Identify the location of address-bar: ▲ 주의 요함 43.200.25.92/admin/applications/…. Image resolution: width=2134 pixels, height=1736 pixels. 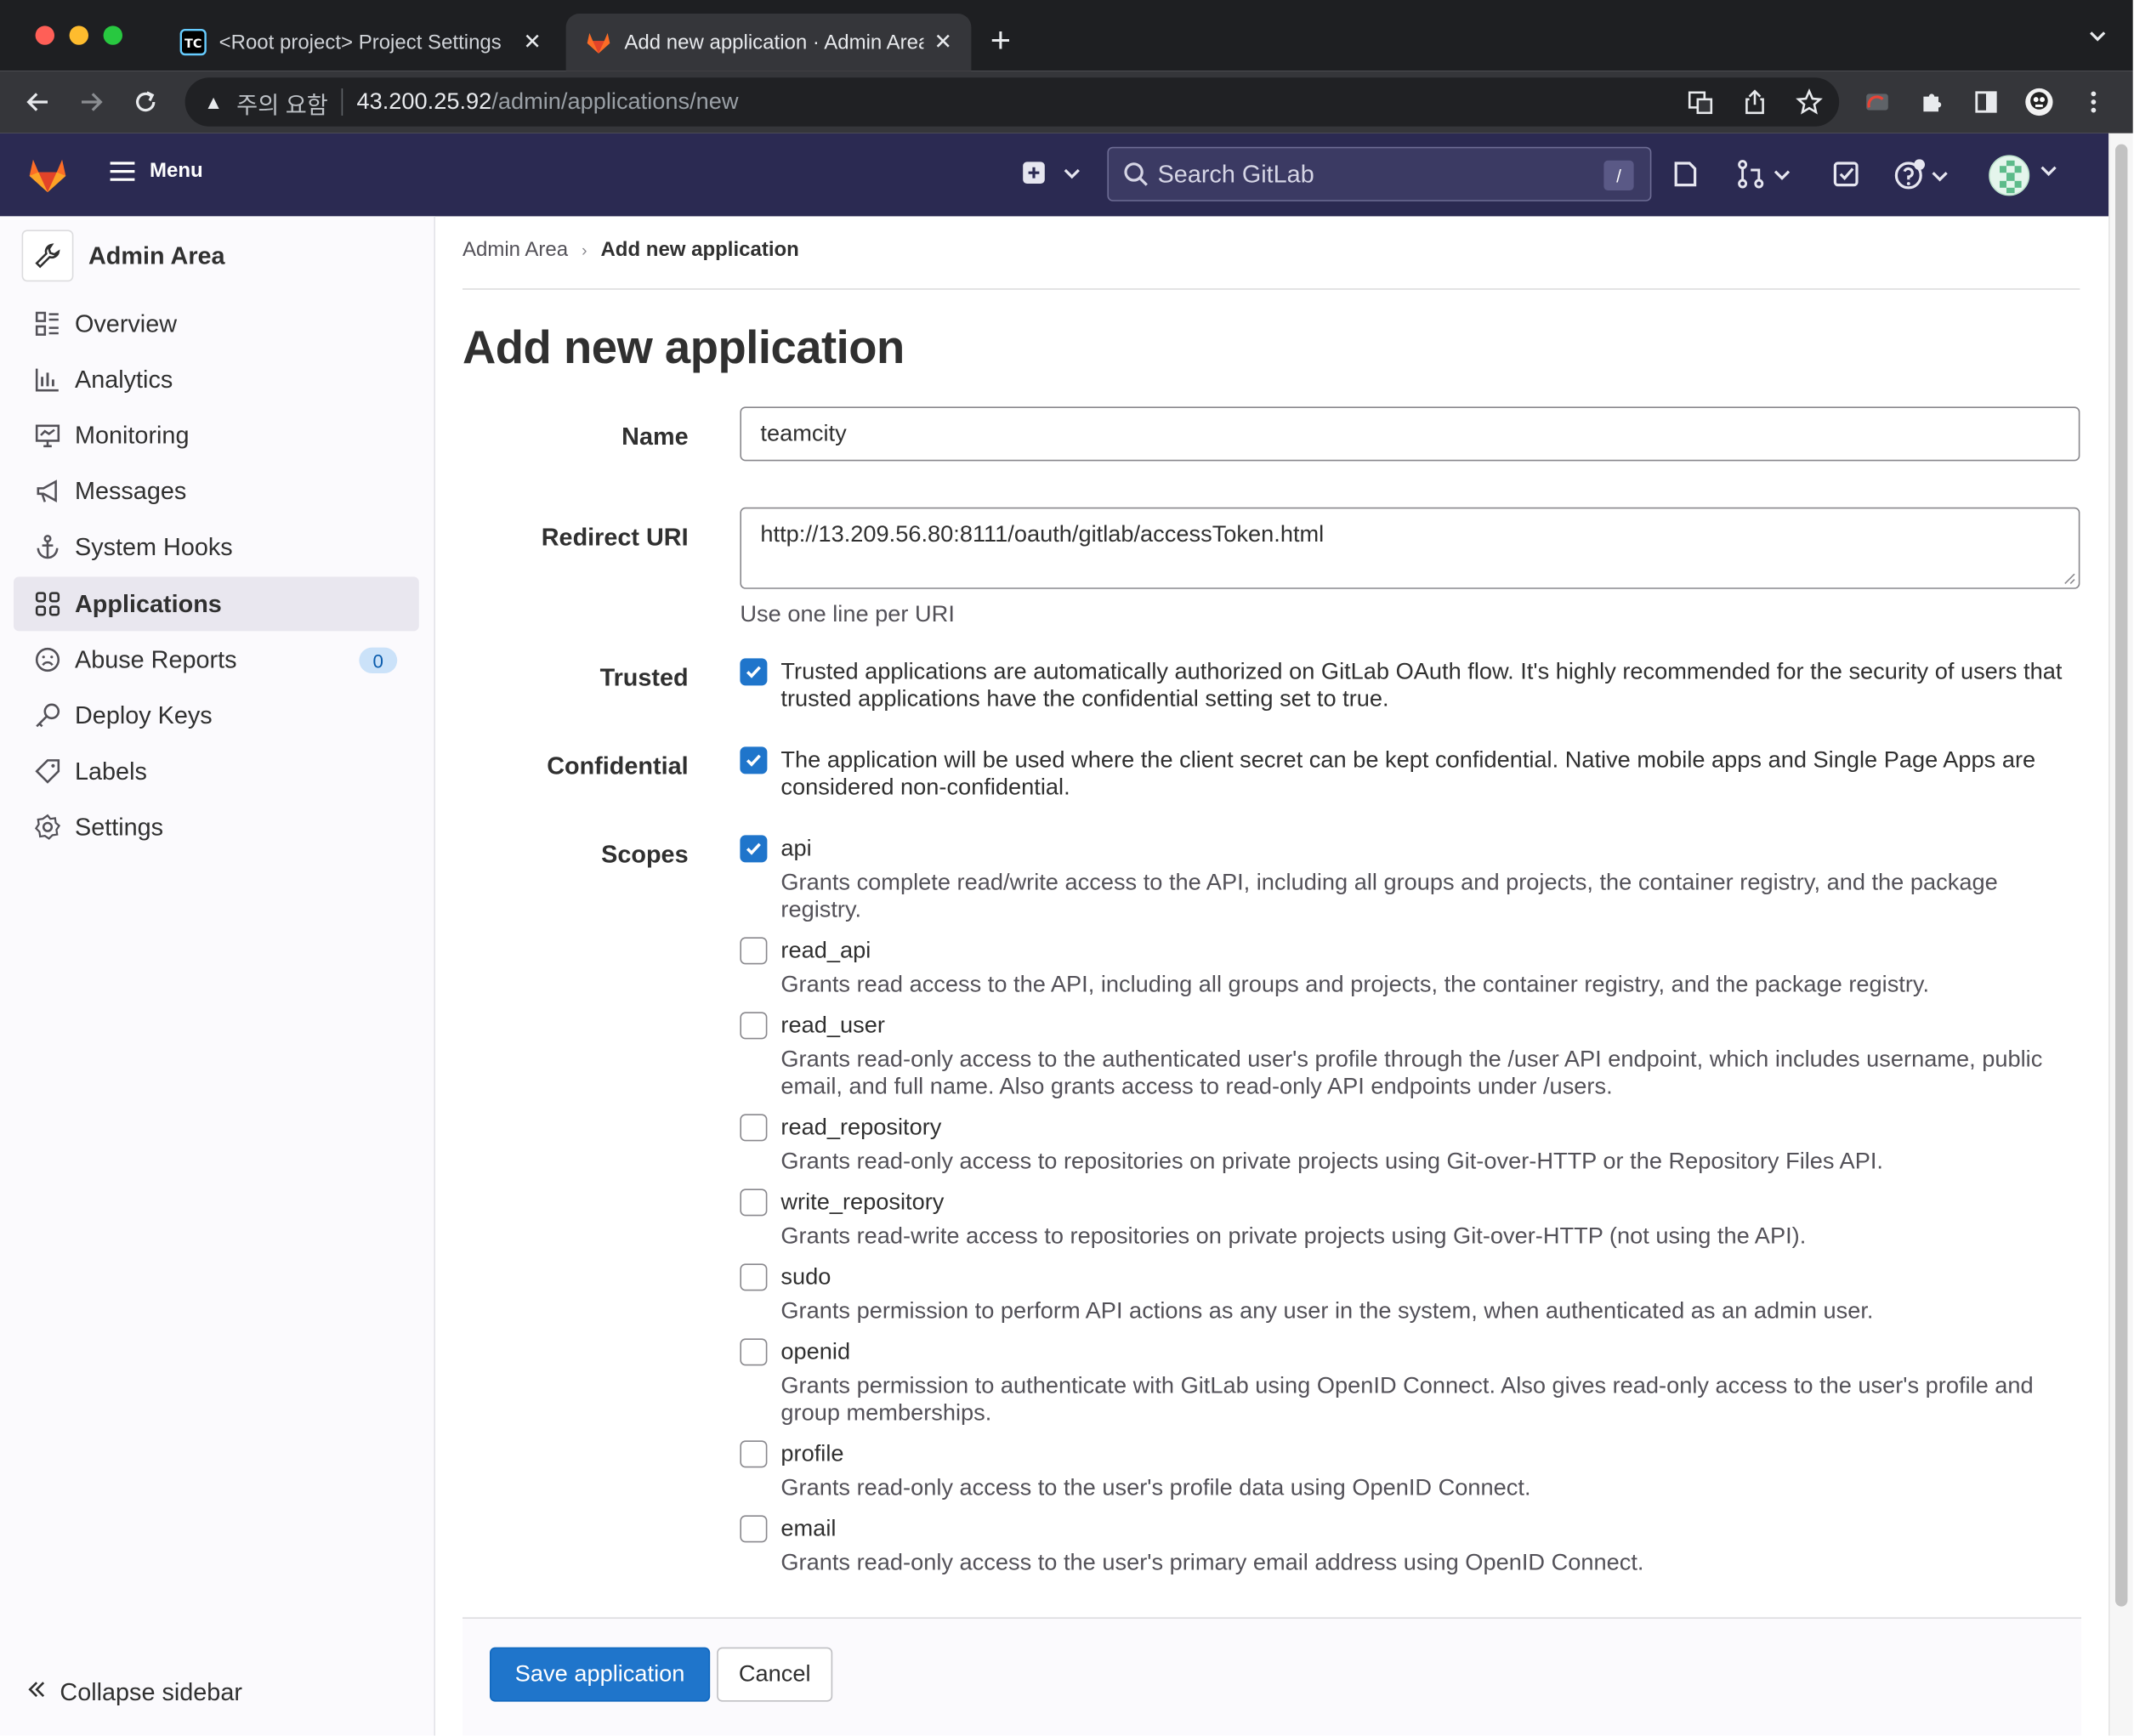
(1012, 102).